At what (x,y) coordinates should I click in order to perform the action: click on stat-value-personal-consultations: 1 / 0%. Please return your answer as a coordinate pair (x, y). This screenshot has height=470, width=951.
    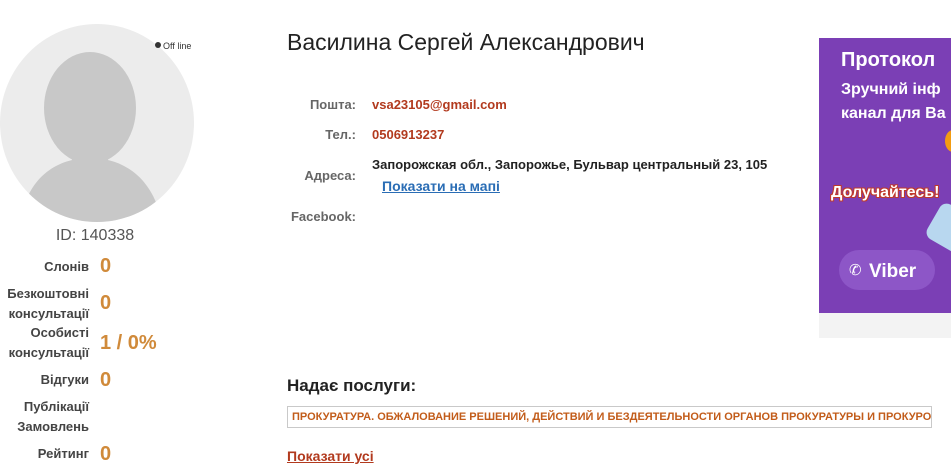
    Looking at the image, I should click on (128, 343).